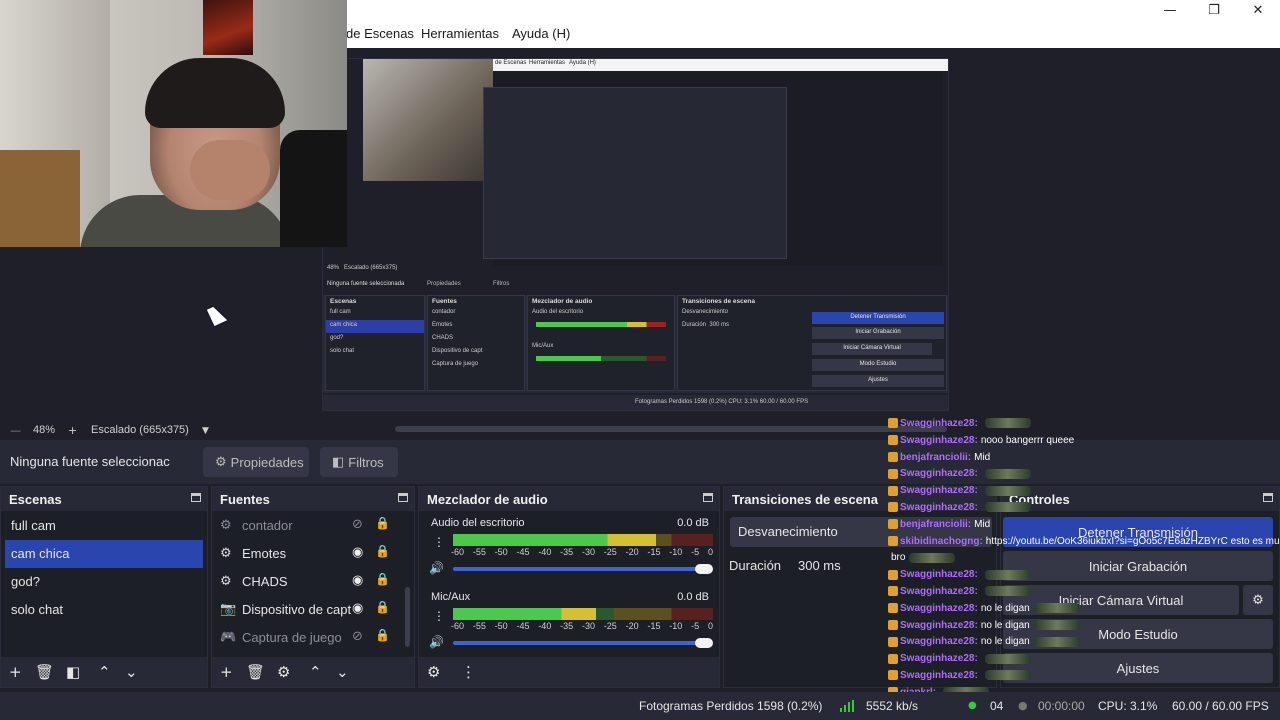  Describe the element at coordinates (44, 672) in the screenshot. I see `remove-scene-icon: 🗑` at that location.